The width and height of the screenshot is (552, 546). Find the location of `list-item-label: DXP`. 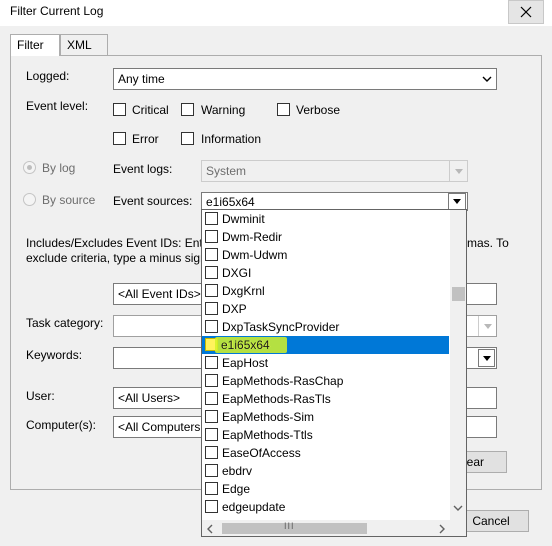

list-item-label: DXP is located at coordinates (234, 309).